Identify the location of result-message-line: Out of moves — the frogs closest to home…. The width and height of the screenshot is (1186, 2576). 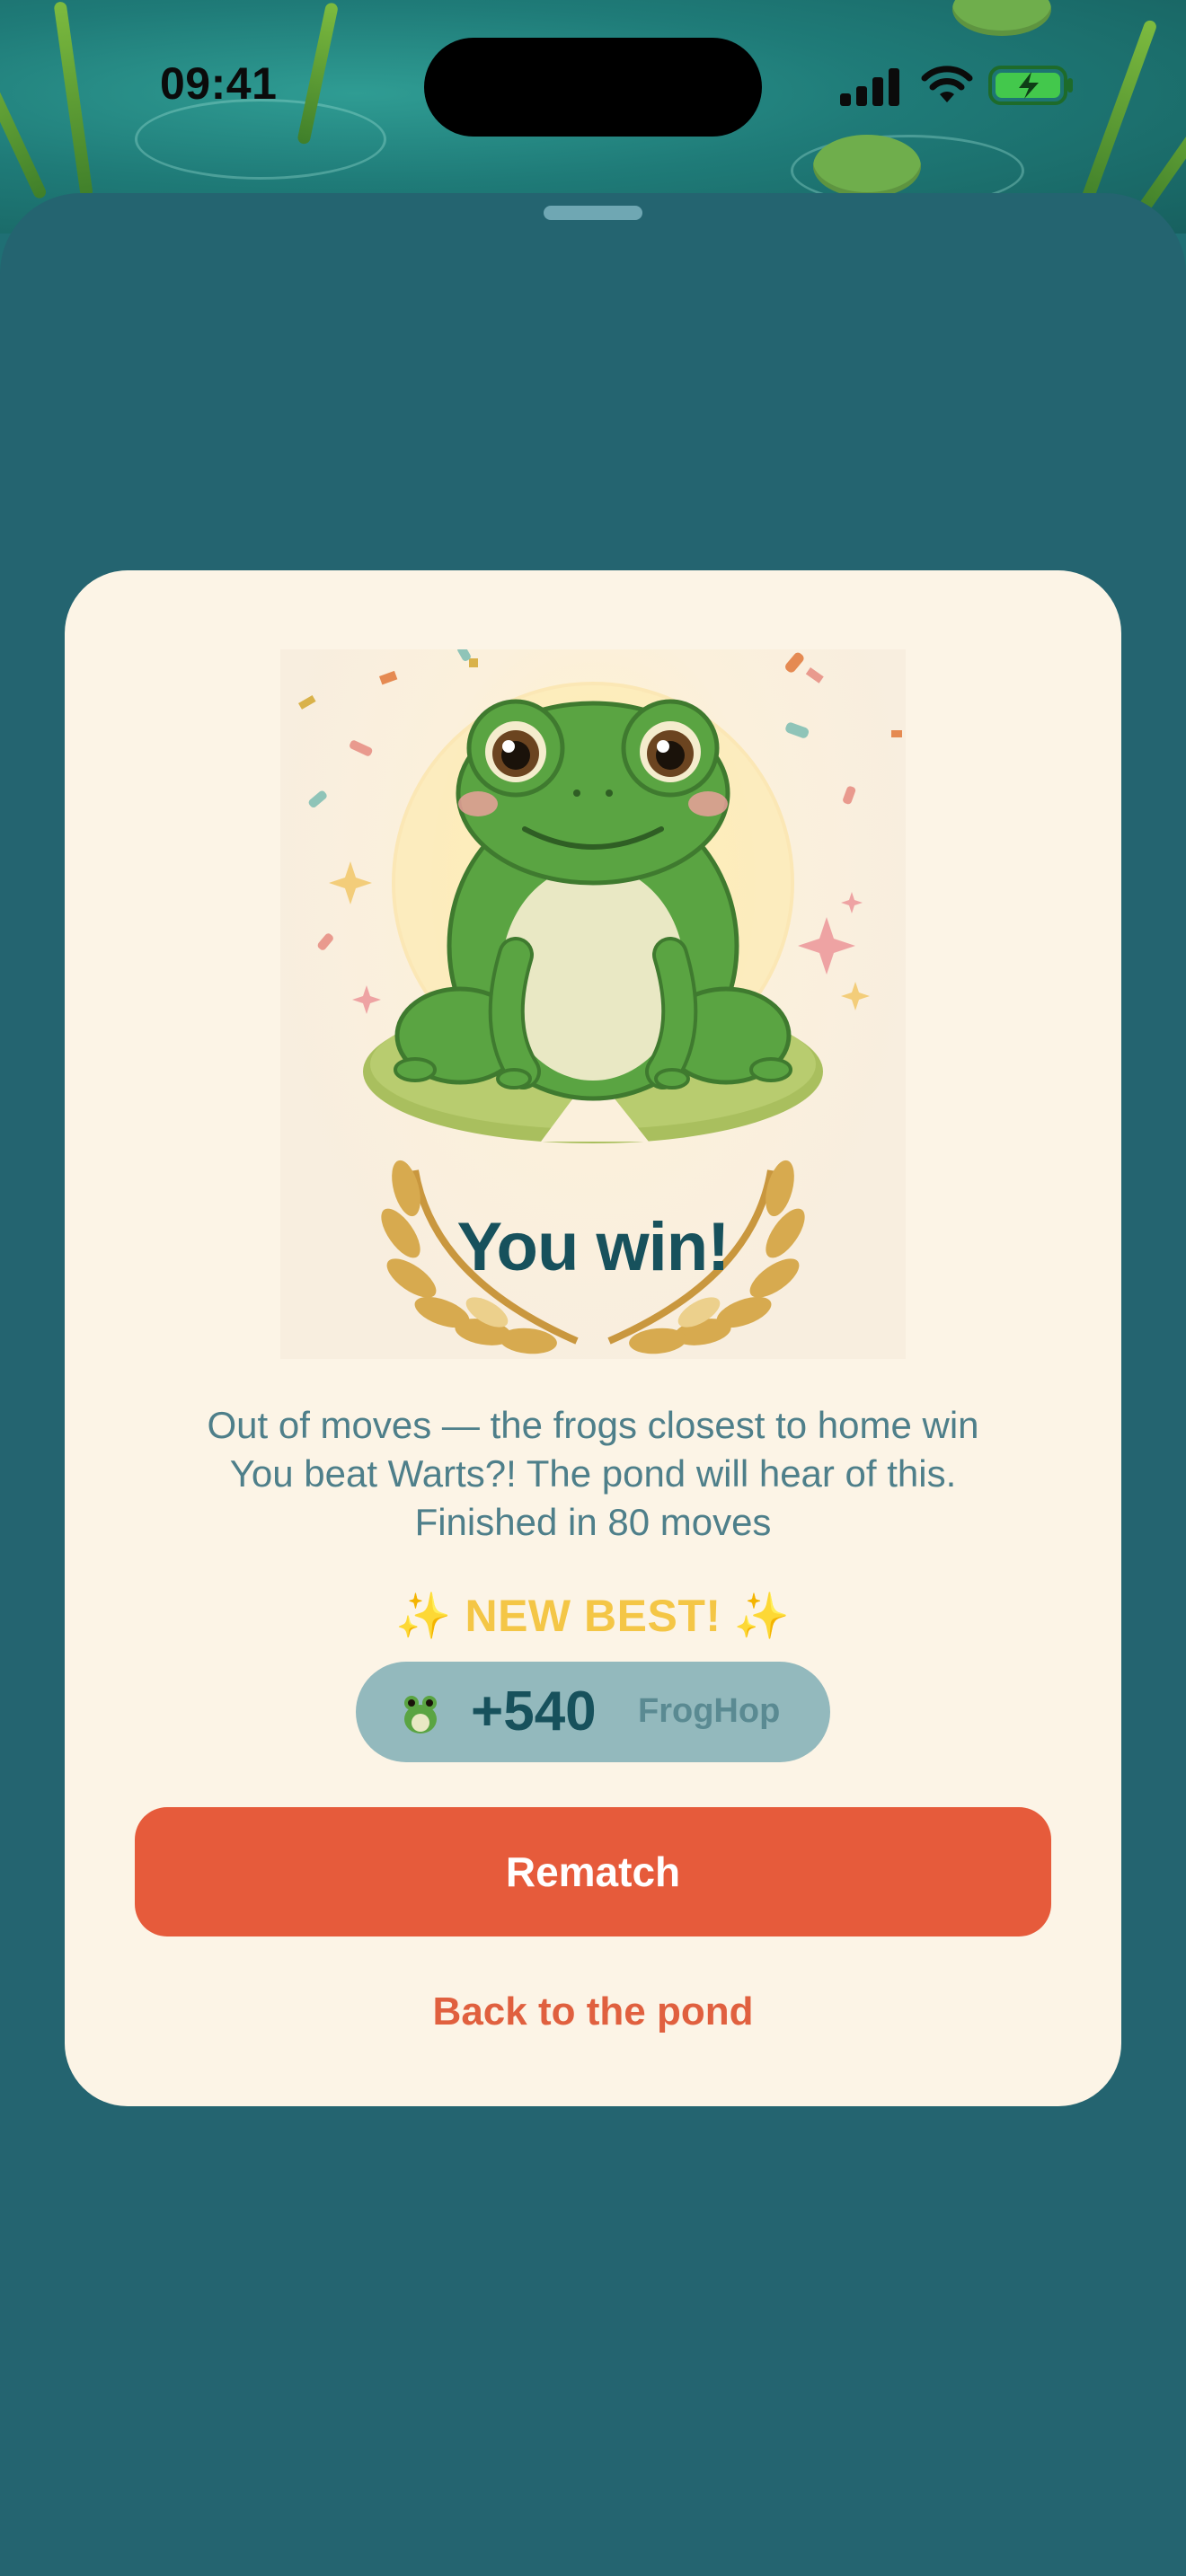
(593, 1425).